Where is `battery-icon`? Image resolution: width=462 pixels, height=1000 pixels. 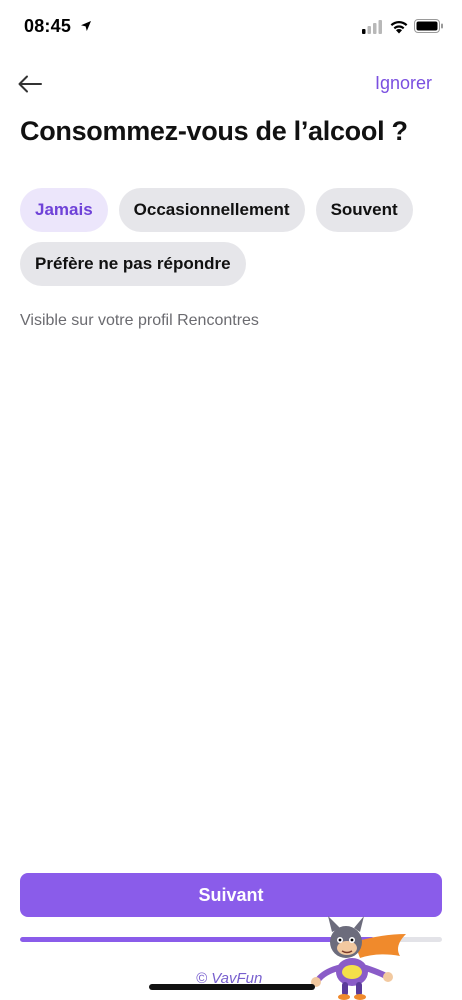 battery-icon is located at coordinates (428, 26).